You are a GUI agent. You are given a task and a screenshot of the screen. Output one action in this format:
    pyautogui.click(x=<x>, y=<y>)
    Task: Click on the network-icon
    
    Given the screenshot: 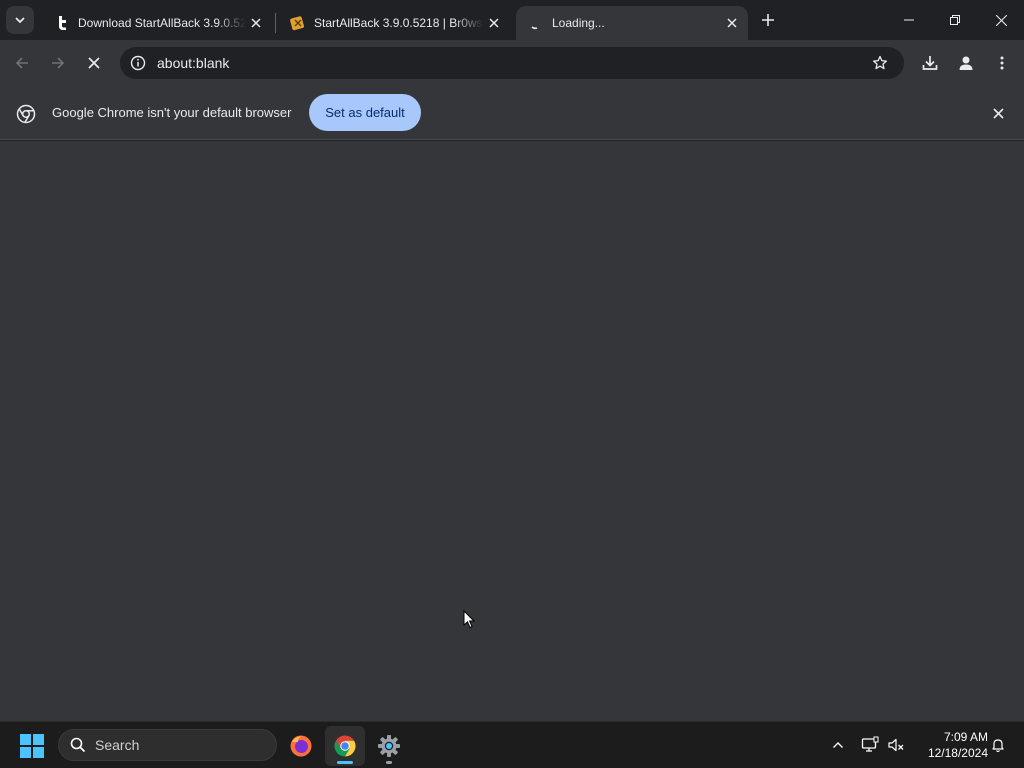 What is the action you would take?
    pyautogui.click(x=870, y=744)
    